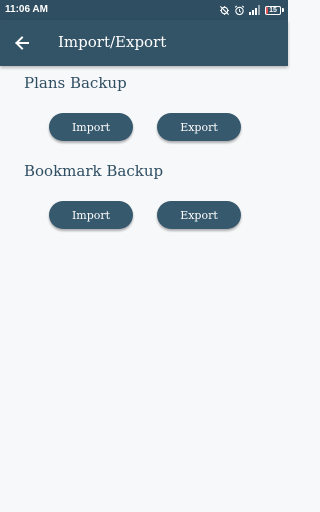 The height and width of the screenshot is (512, 320). I want to click on battery-icon: 15, so click(274, 10).